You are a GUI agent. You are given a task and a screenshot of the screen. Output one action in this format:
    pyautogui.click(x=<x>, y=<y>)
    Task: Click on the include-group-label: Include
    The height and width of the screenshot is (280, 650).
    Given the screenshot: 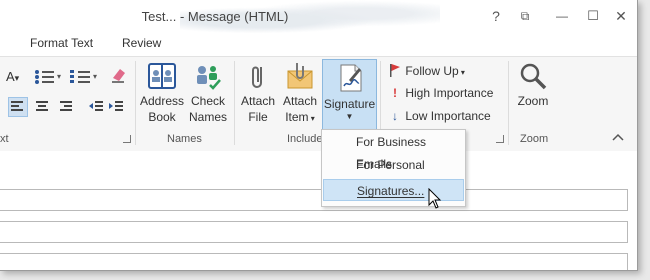 What is the action you would take?
    pyautogui.click(x=305, y=139)
    